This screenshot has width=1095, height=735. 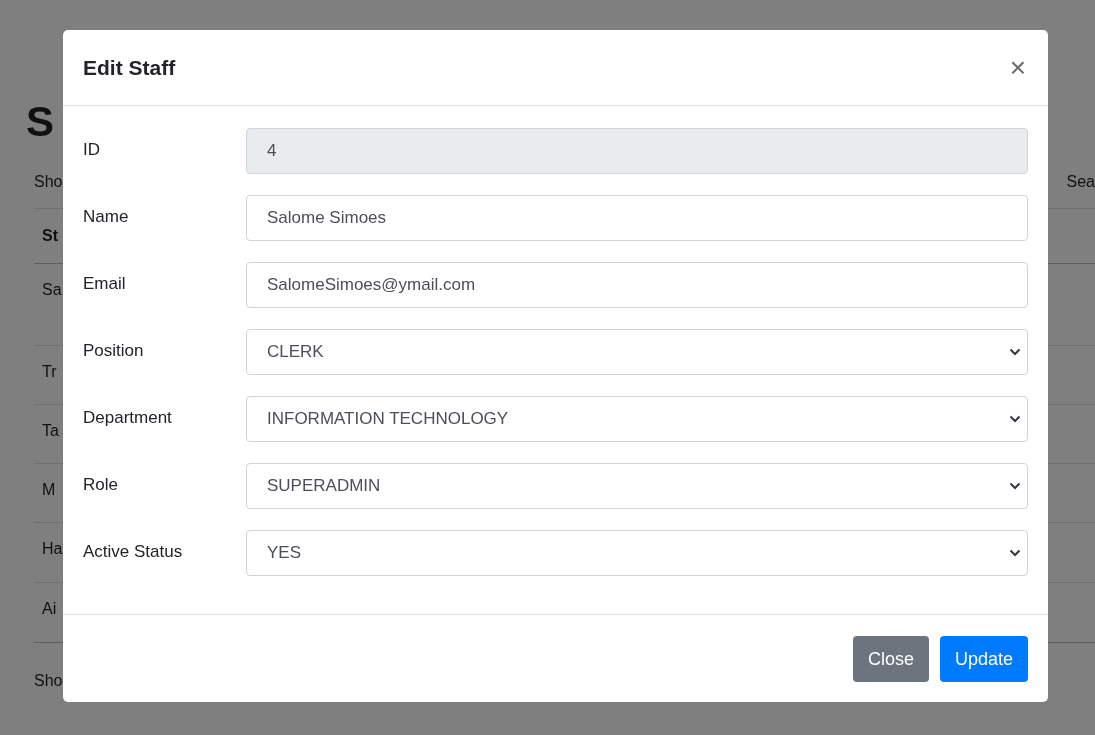 What do you see at coordinates (890, 659) in the screenshot?
I see `close-button: Close` at bounding box center [890, 659].